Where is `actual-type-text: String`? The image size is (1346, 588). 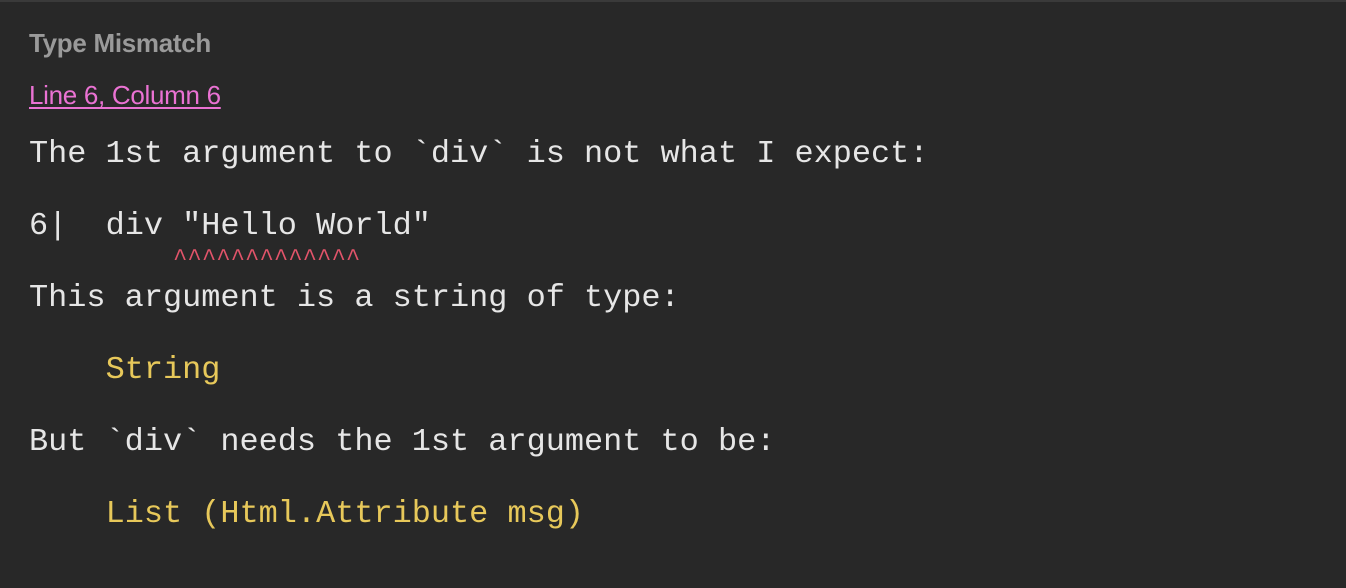 actual-type-text: String is located at coordinates (163, 369).